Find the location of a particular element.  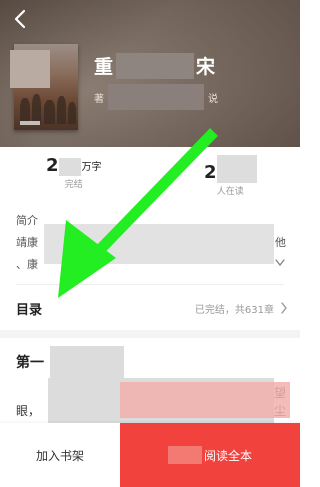

back-icon is located at coordinates (21, 19).